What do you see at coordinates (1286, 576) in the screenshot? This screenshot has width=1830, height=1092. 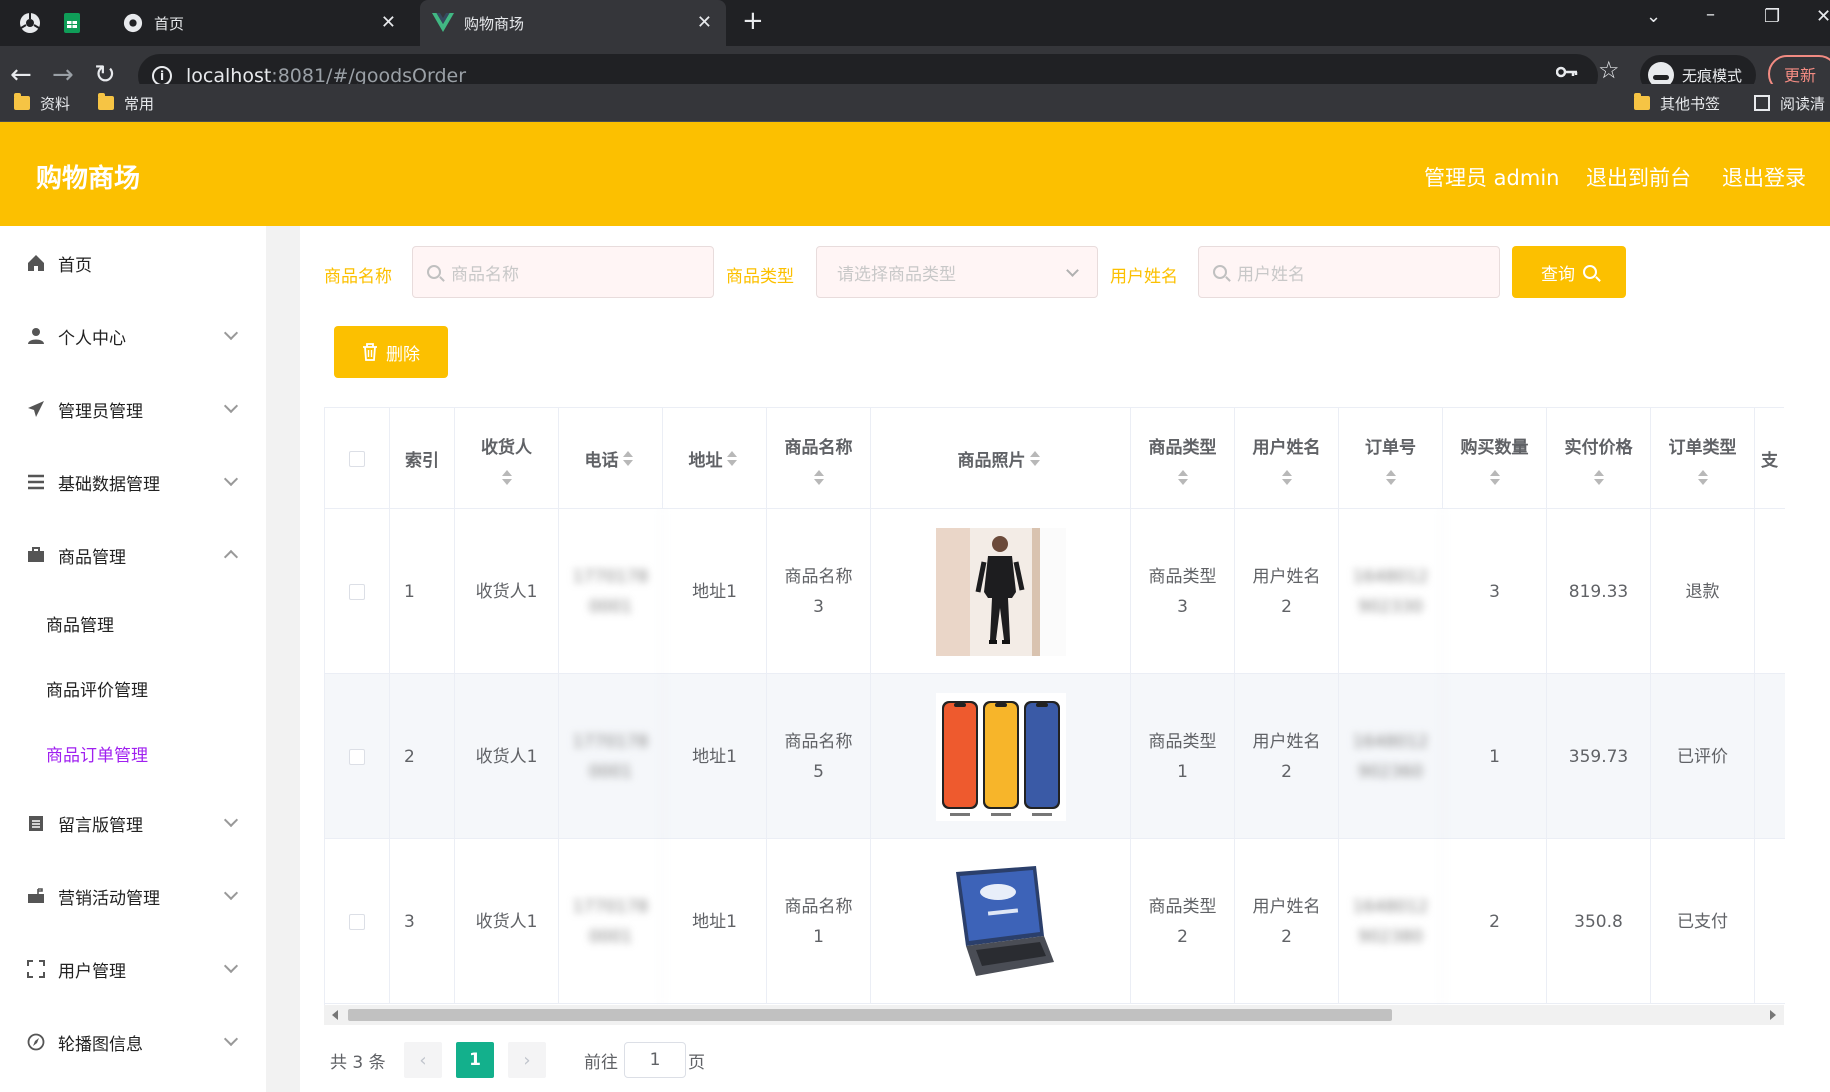 I see `user-name-text: 用户姓名` at bounding box center [1286, 576].